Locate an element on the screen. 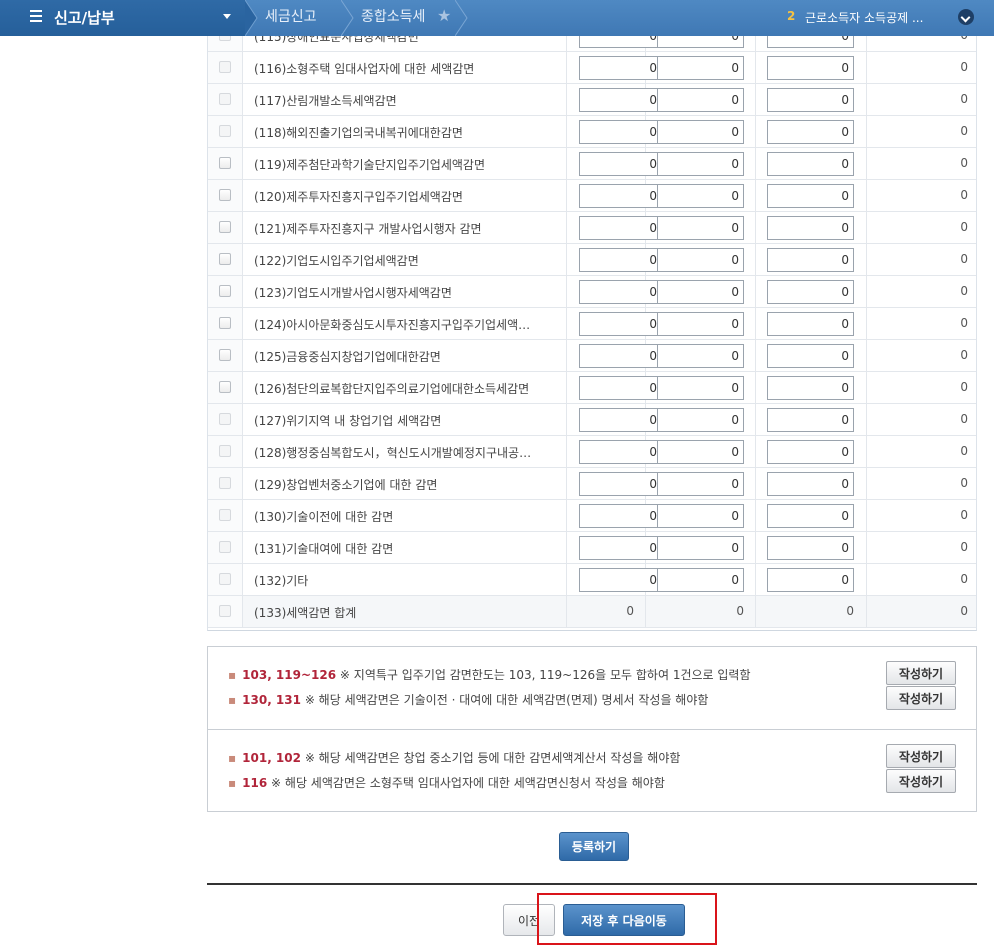 The width and height of the screenshot is (994, 949). table-row: (120)제주투자진흥지구입주기업세액감면 0 is located at coordinates (592, 196).